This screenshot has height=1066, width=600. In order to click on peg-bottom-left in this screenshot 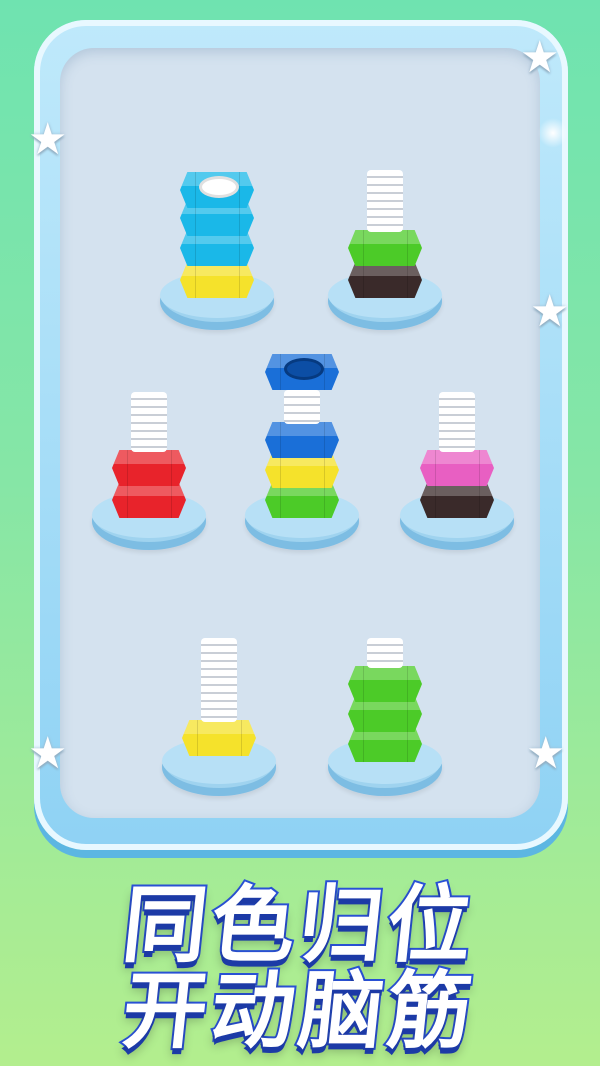, I will do `click(219, 723)`.